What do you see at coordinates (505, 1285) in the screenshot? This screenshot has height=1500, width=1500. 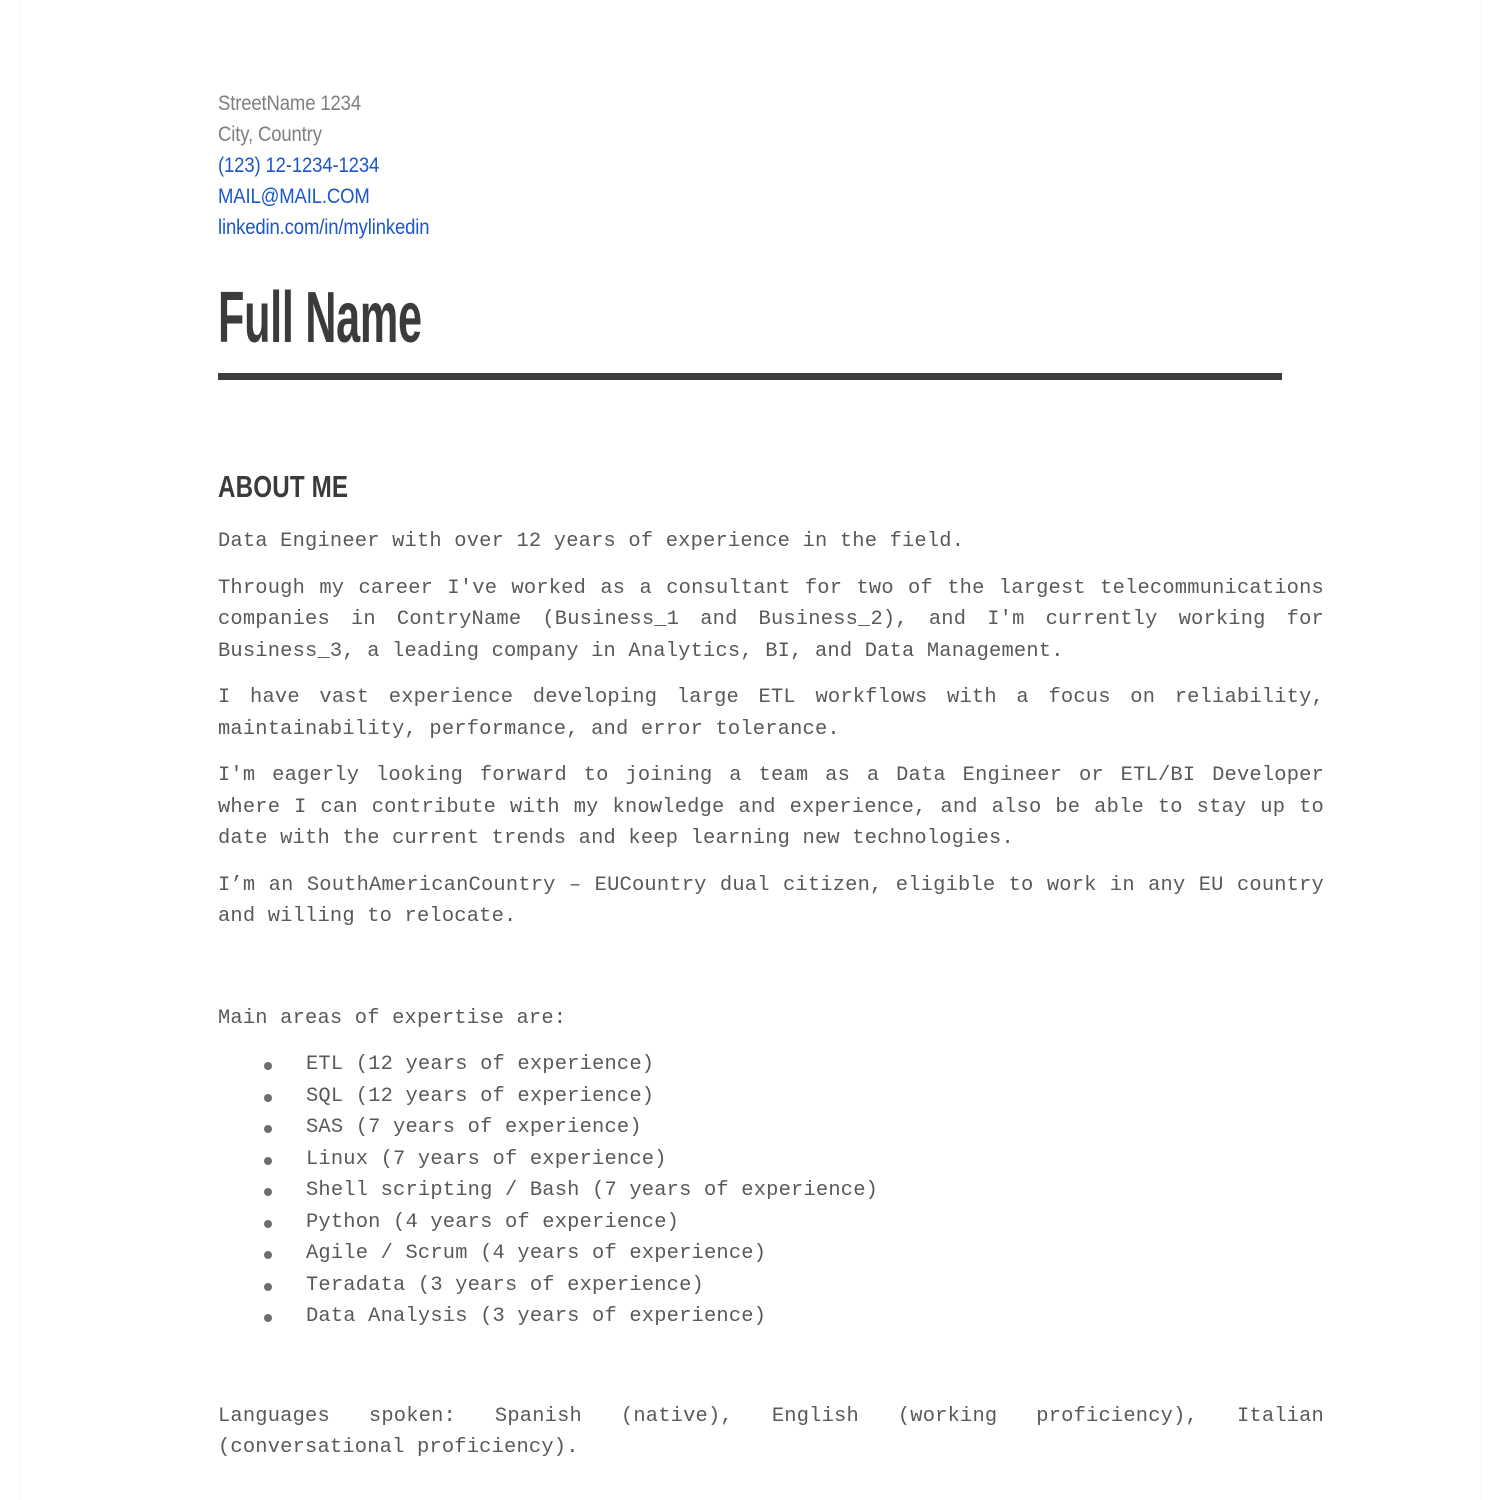 I see `list-item-label: Teradata (3 years of experience)` at bounding box center [505, 1285].